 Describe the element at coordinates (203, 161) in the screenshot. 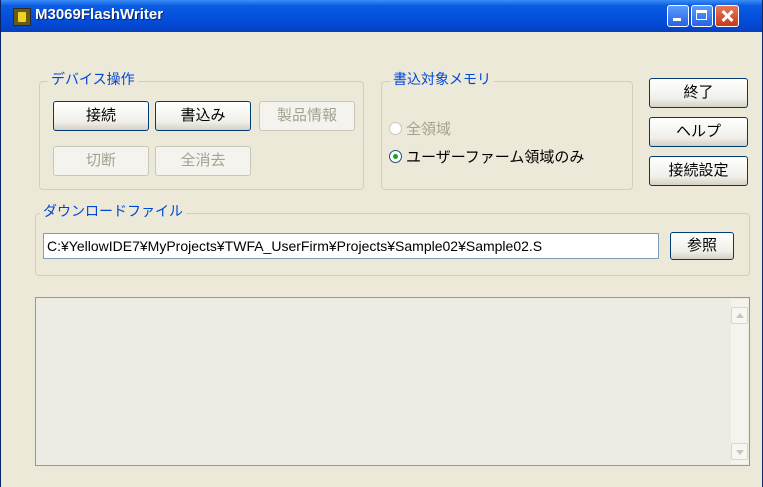

I see `erase-all-button: 全消去` at that location.